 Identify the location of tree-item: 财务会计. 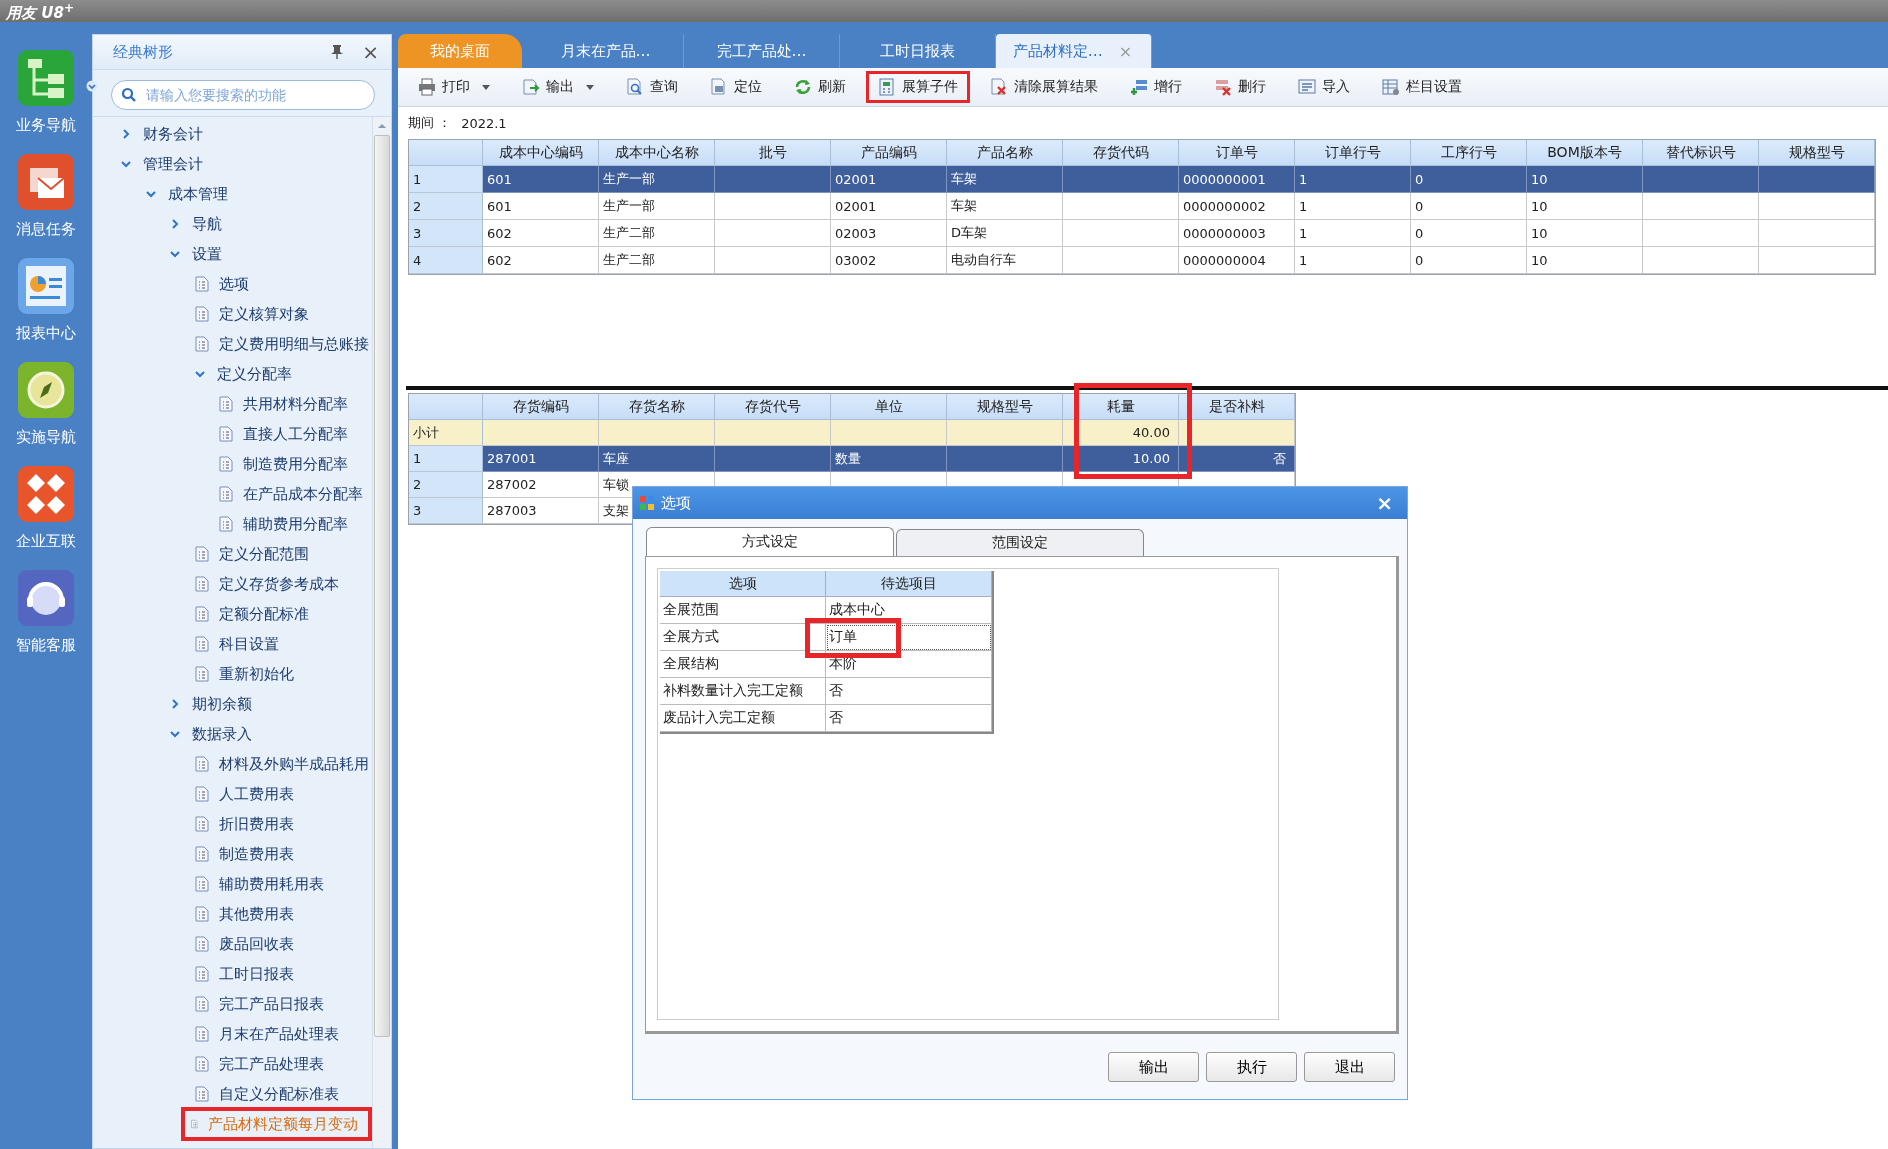
(162, 134).